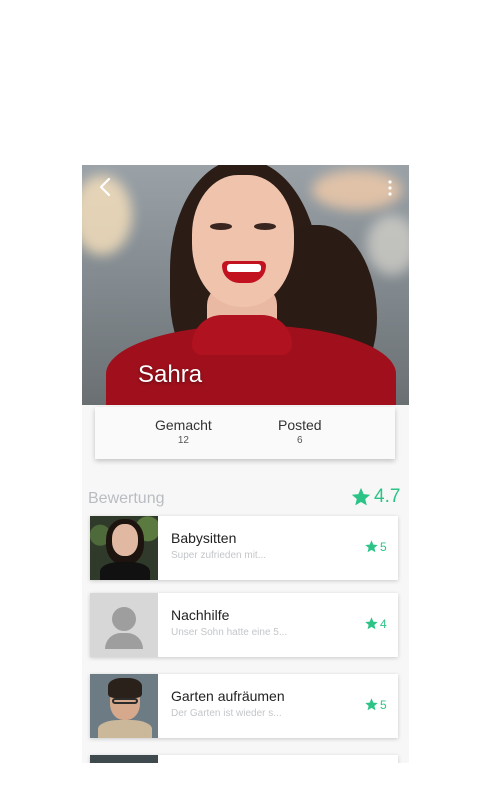  What do you see at coordinates (300, 425) in the screenshot?
I see `stat-posted-label: Posted` at bounding box center [300, 425].